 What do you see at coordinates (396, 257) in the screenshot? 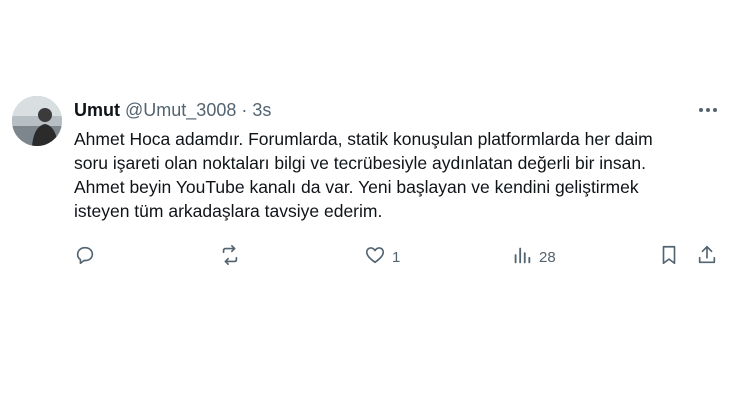
I see `like-count: 1` at bounding box center [396, 257].